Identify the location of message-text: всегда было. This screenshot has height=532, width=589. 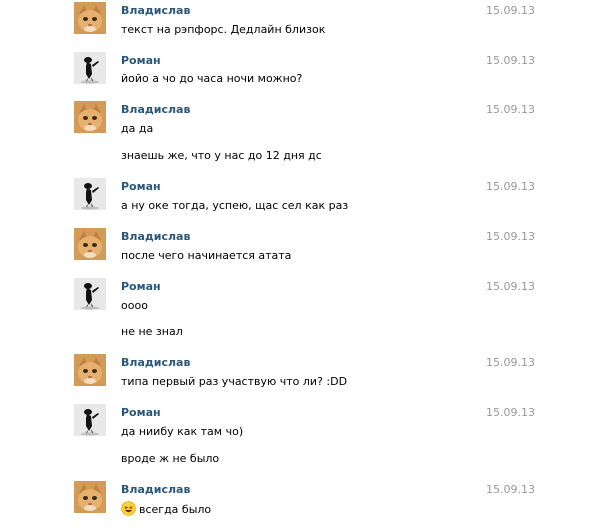
(175, 509).